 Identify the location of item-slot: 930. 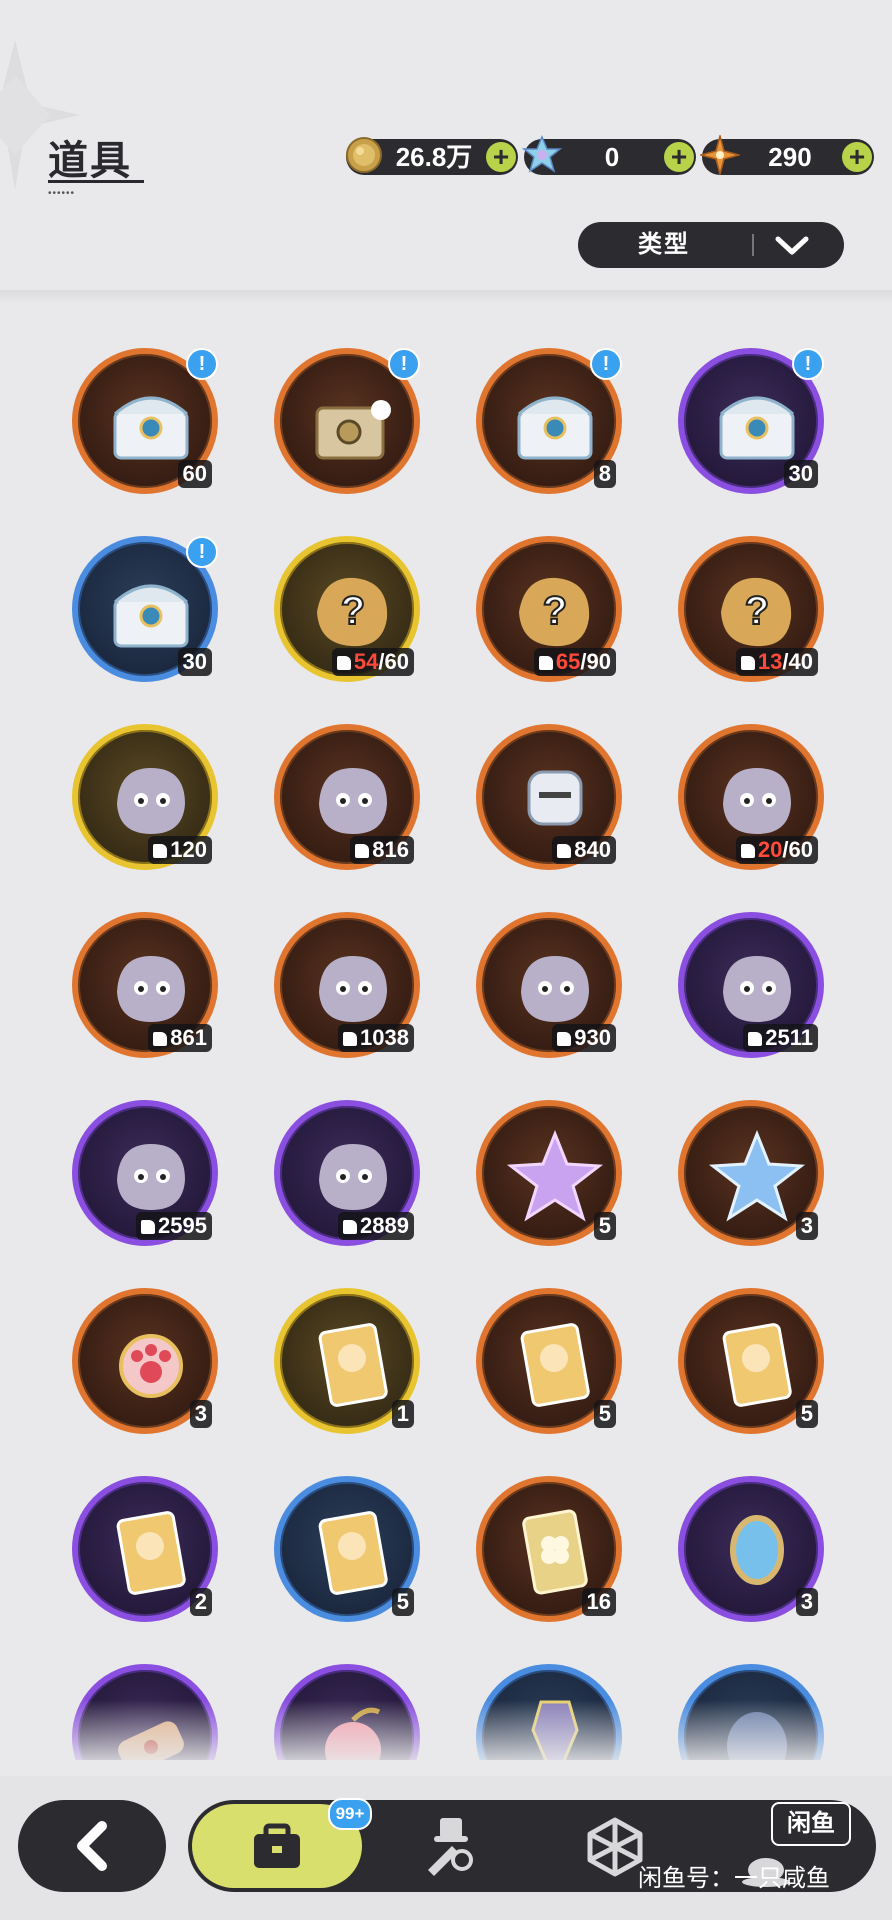
(549, 985).